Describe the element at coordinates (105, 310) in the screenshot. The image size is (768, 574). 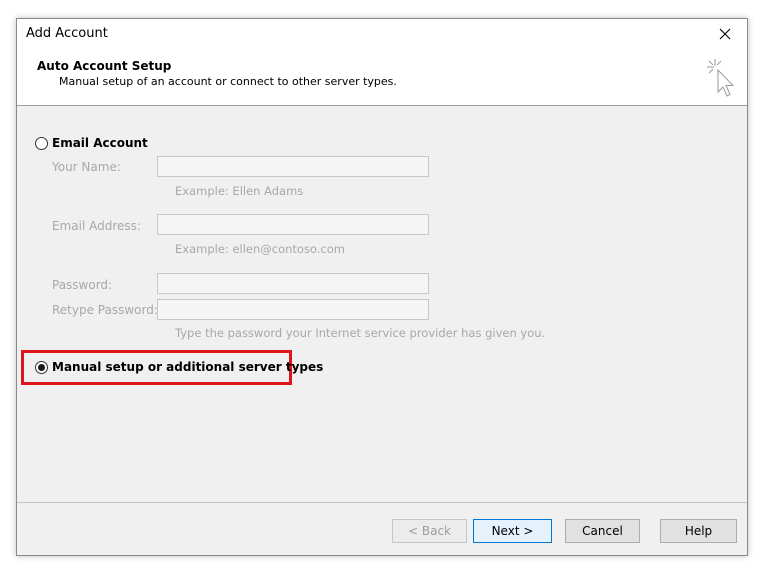
I see `retype-password-label: Retype Password:` at that location.